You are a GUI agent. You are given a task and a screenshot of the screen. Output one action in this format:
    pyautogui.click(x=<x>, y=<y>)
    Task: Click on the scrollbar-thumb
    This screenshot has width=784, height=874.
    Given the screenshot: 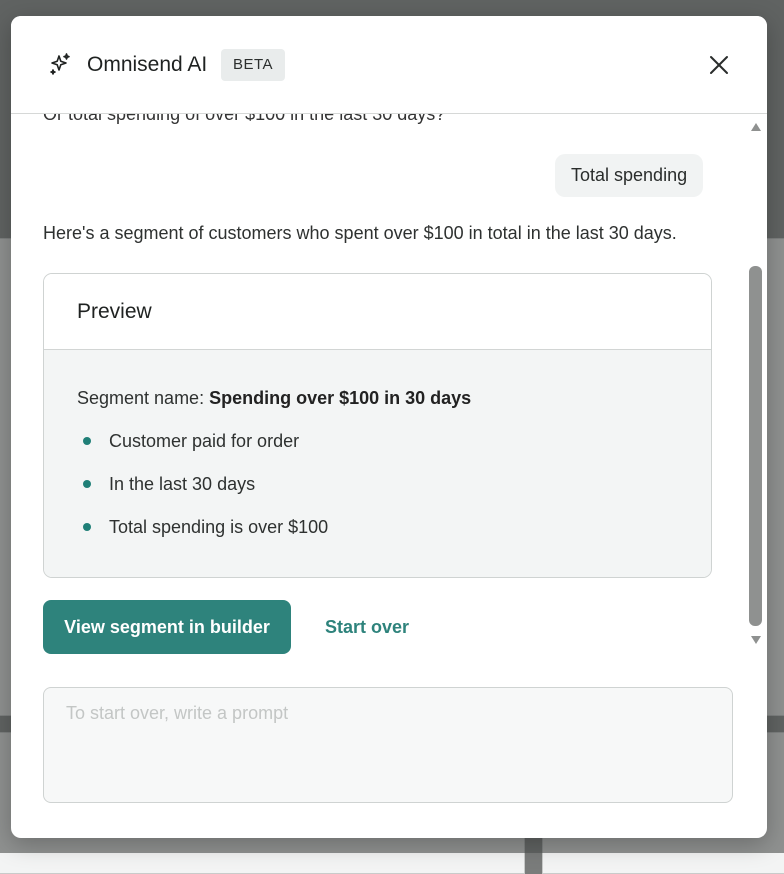 What is the action you would take?
    pyautogui.click(x=755, y=446)
    